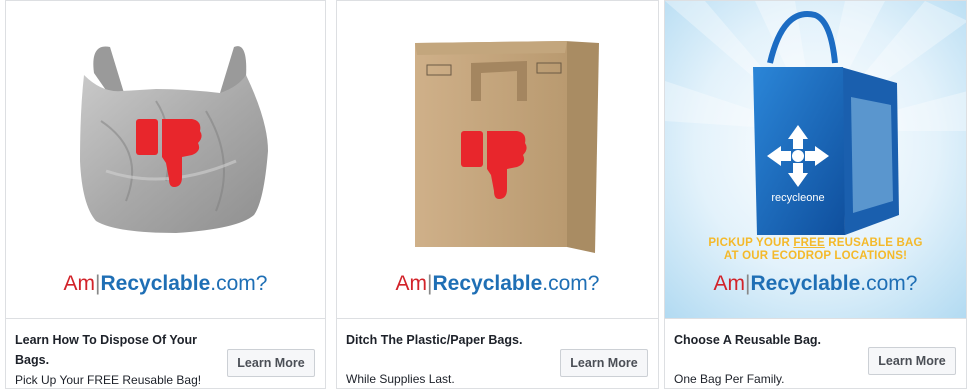 Image resolution: width=969 pixels, height=389 pixels. What do you see at coordinates (120, 350) in the screenshot?
I see `ad-headline: Learn How To Dispose Of Your Bags.` at bounding box center [120, 350].